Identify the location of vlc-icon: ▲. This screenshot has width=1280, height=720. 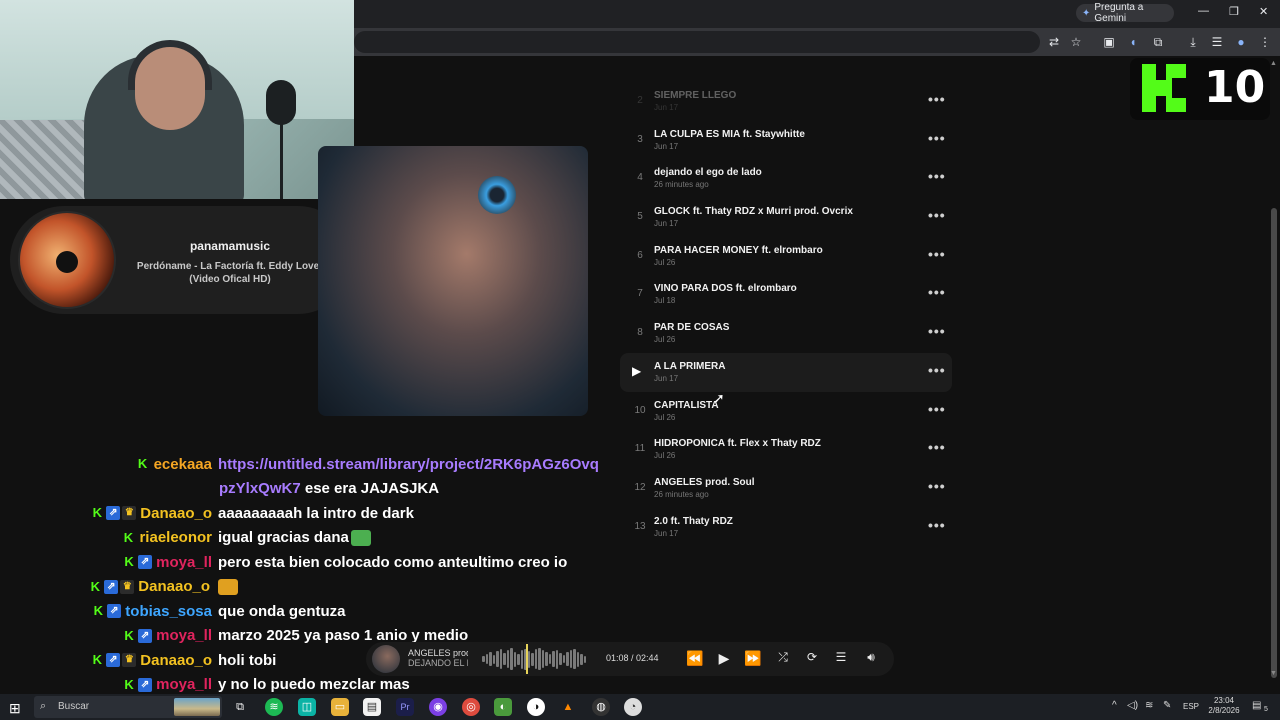
(568, 707).